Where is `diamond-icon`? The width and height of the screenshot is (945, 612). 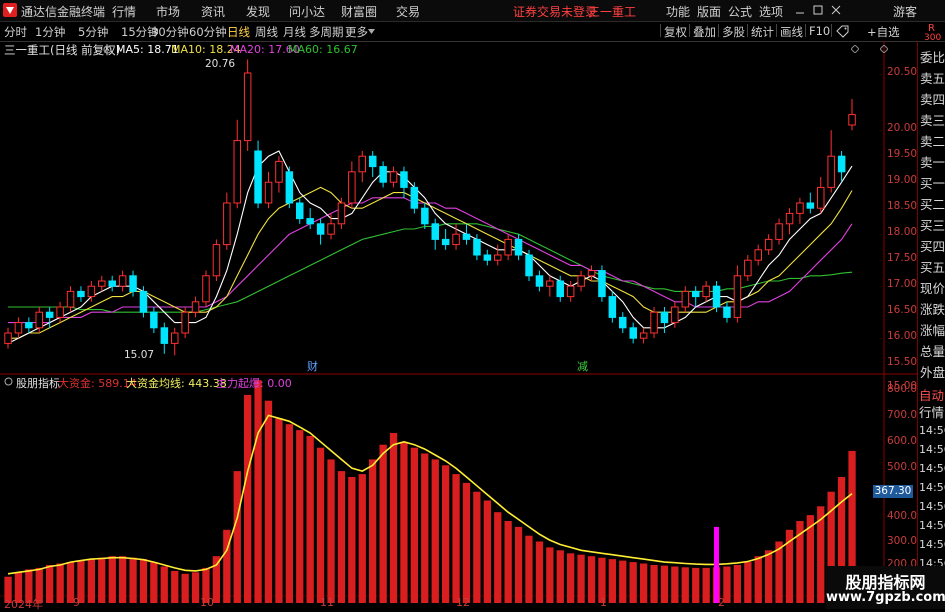
diamond-icon is located at coordinates (855, 49).